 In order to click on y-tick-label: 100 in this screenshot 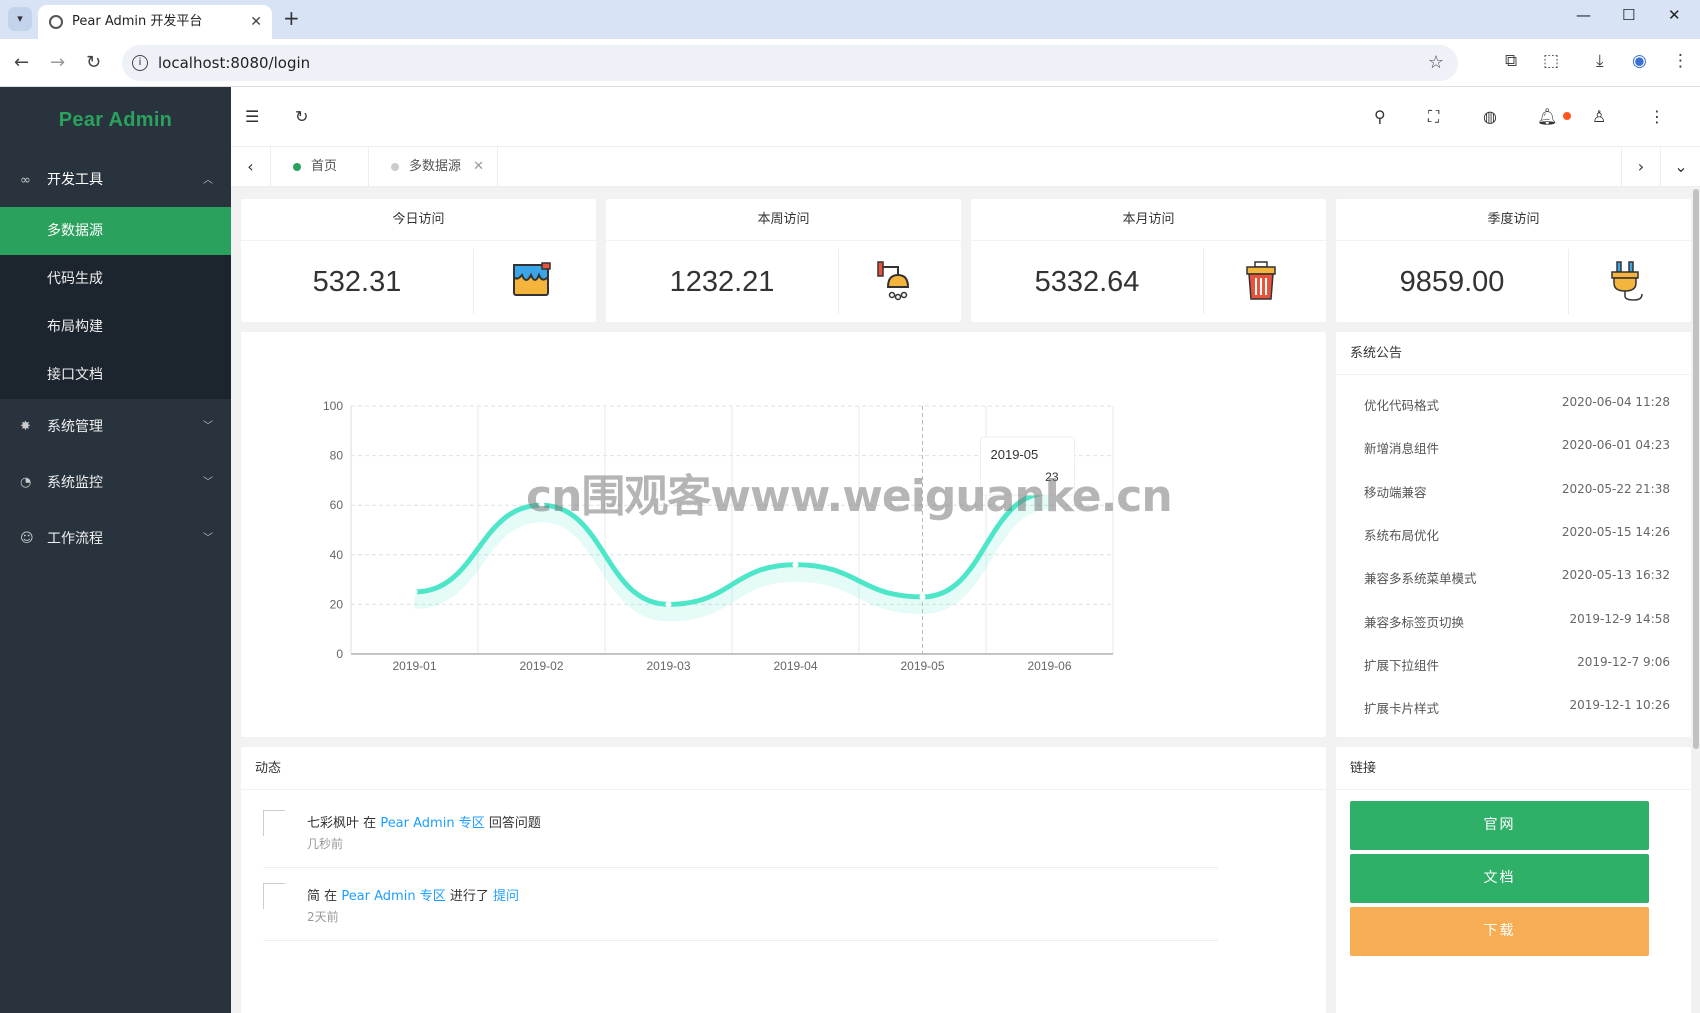, I will do `click(333, 406)`.